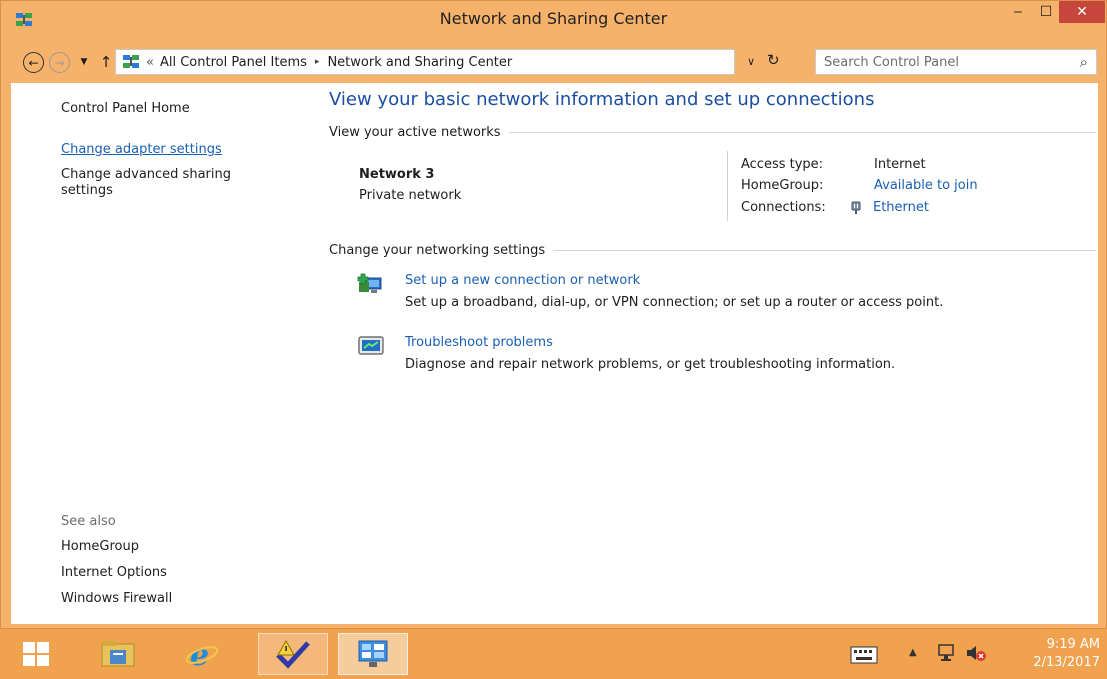 This screenshot has height=679, width=1107. Describe the element at coordinates (773, 60) in the screenshot. I see `refresh-button: ↻` at that location.